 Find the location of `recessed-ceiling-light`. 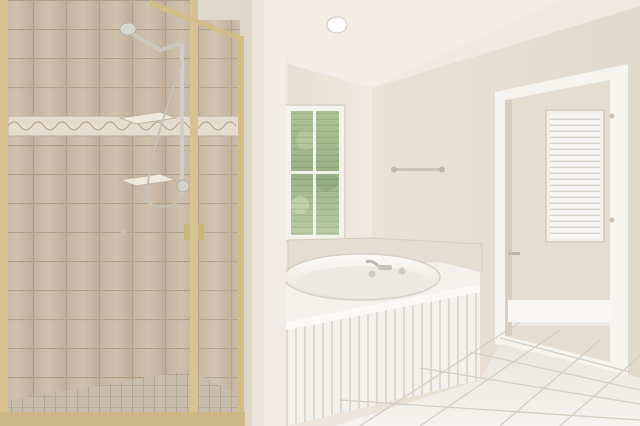

recessed-ceiling-light is located at coordinates (337, 25).